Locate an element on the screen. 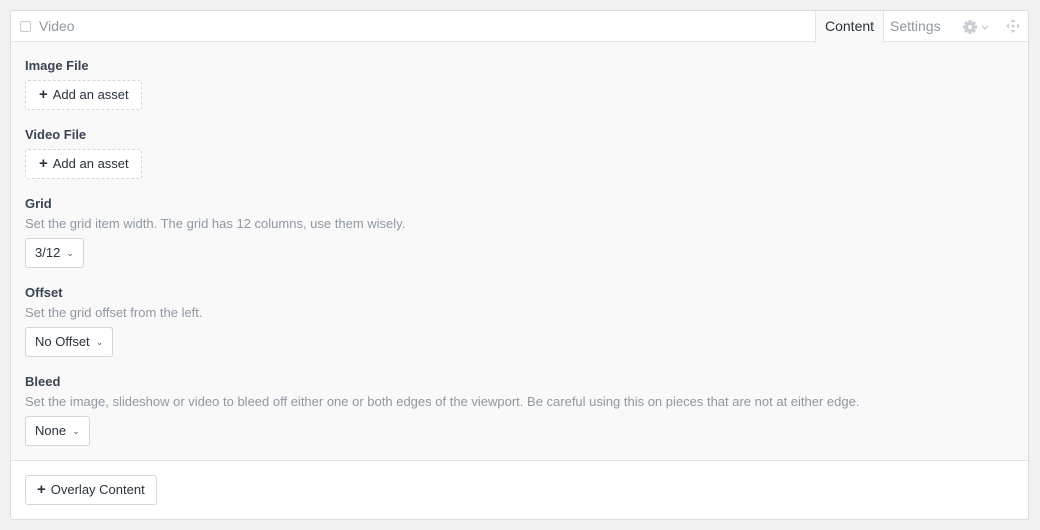  bleed-select: None ⌄ is located at coordinates (57, 431).